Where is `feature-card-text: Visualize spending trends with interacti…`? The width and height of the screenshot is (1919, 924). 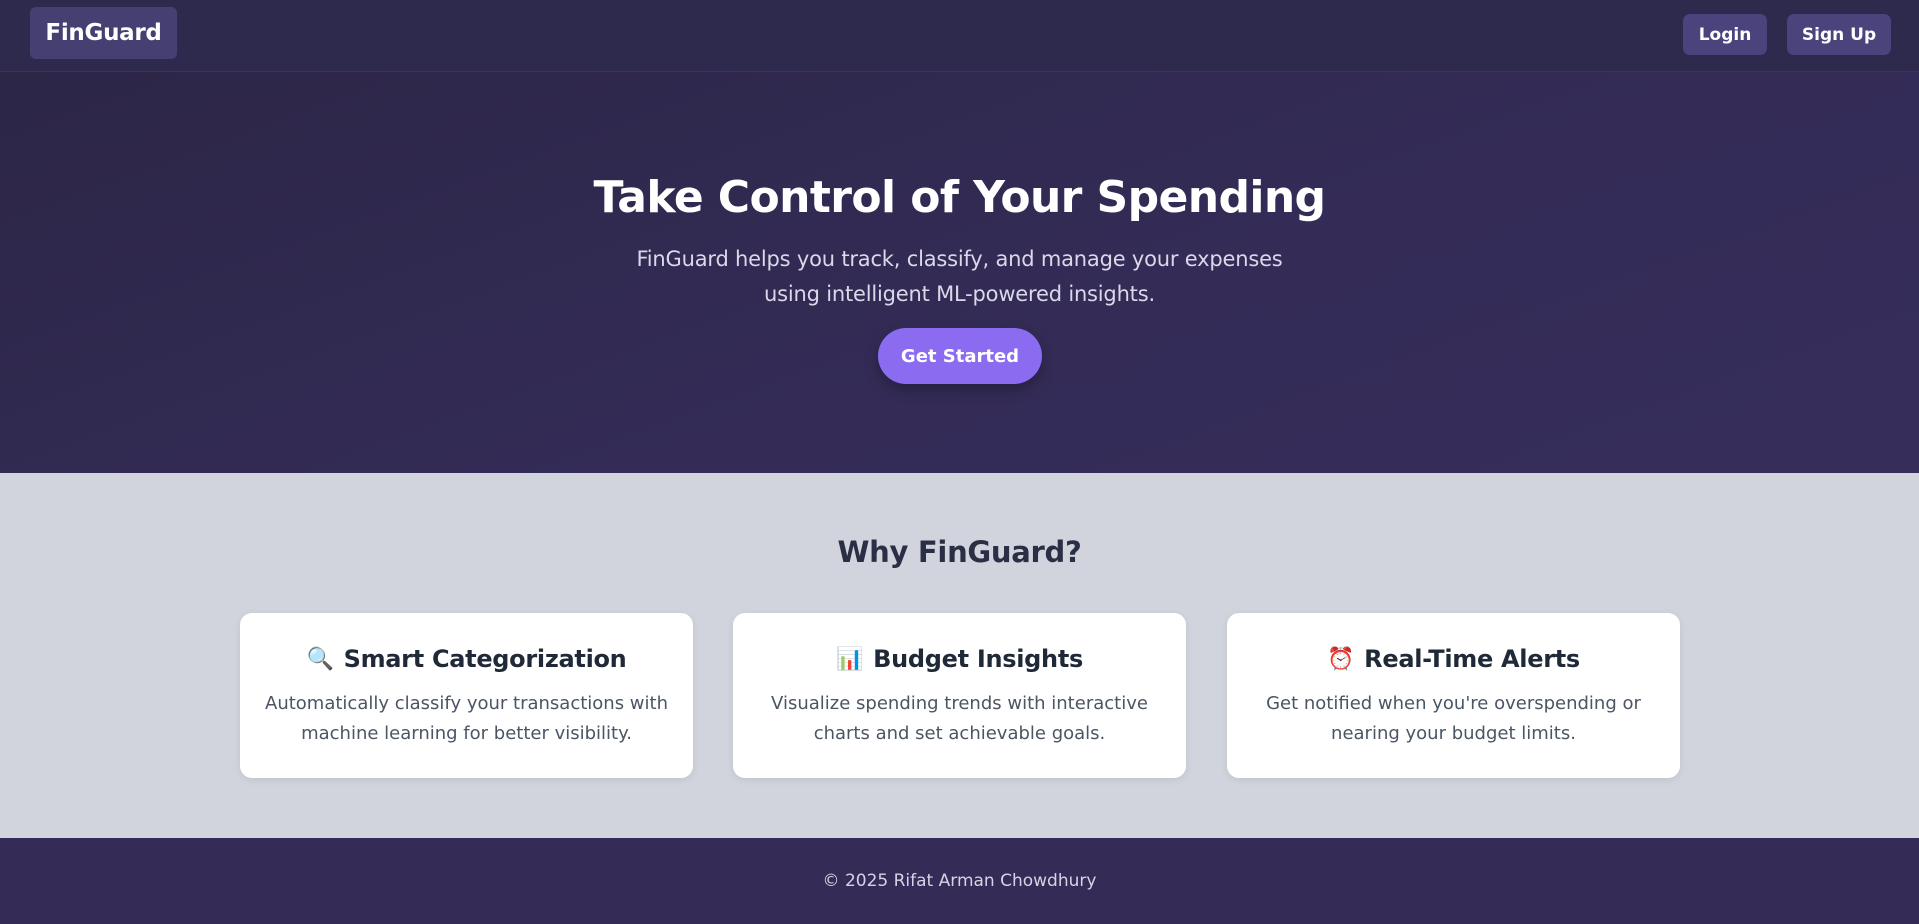
feature-card-text: Visualize spending trends with interacti… is located at coordinates (959, 718).